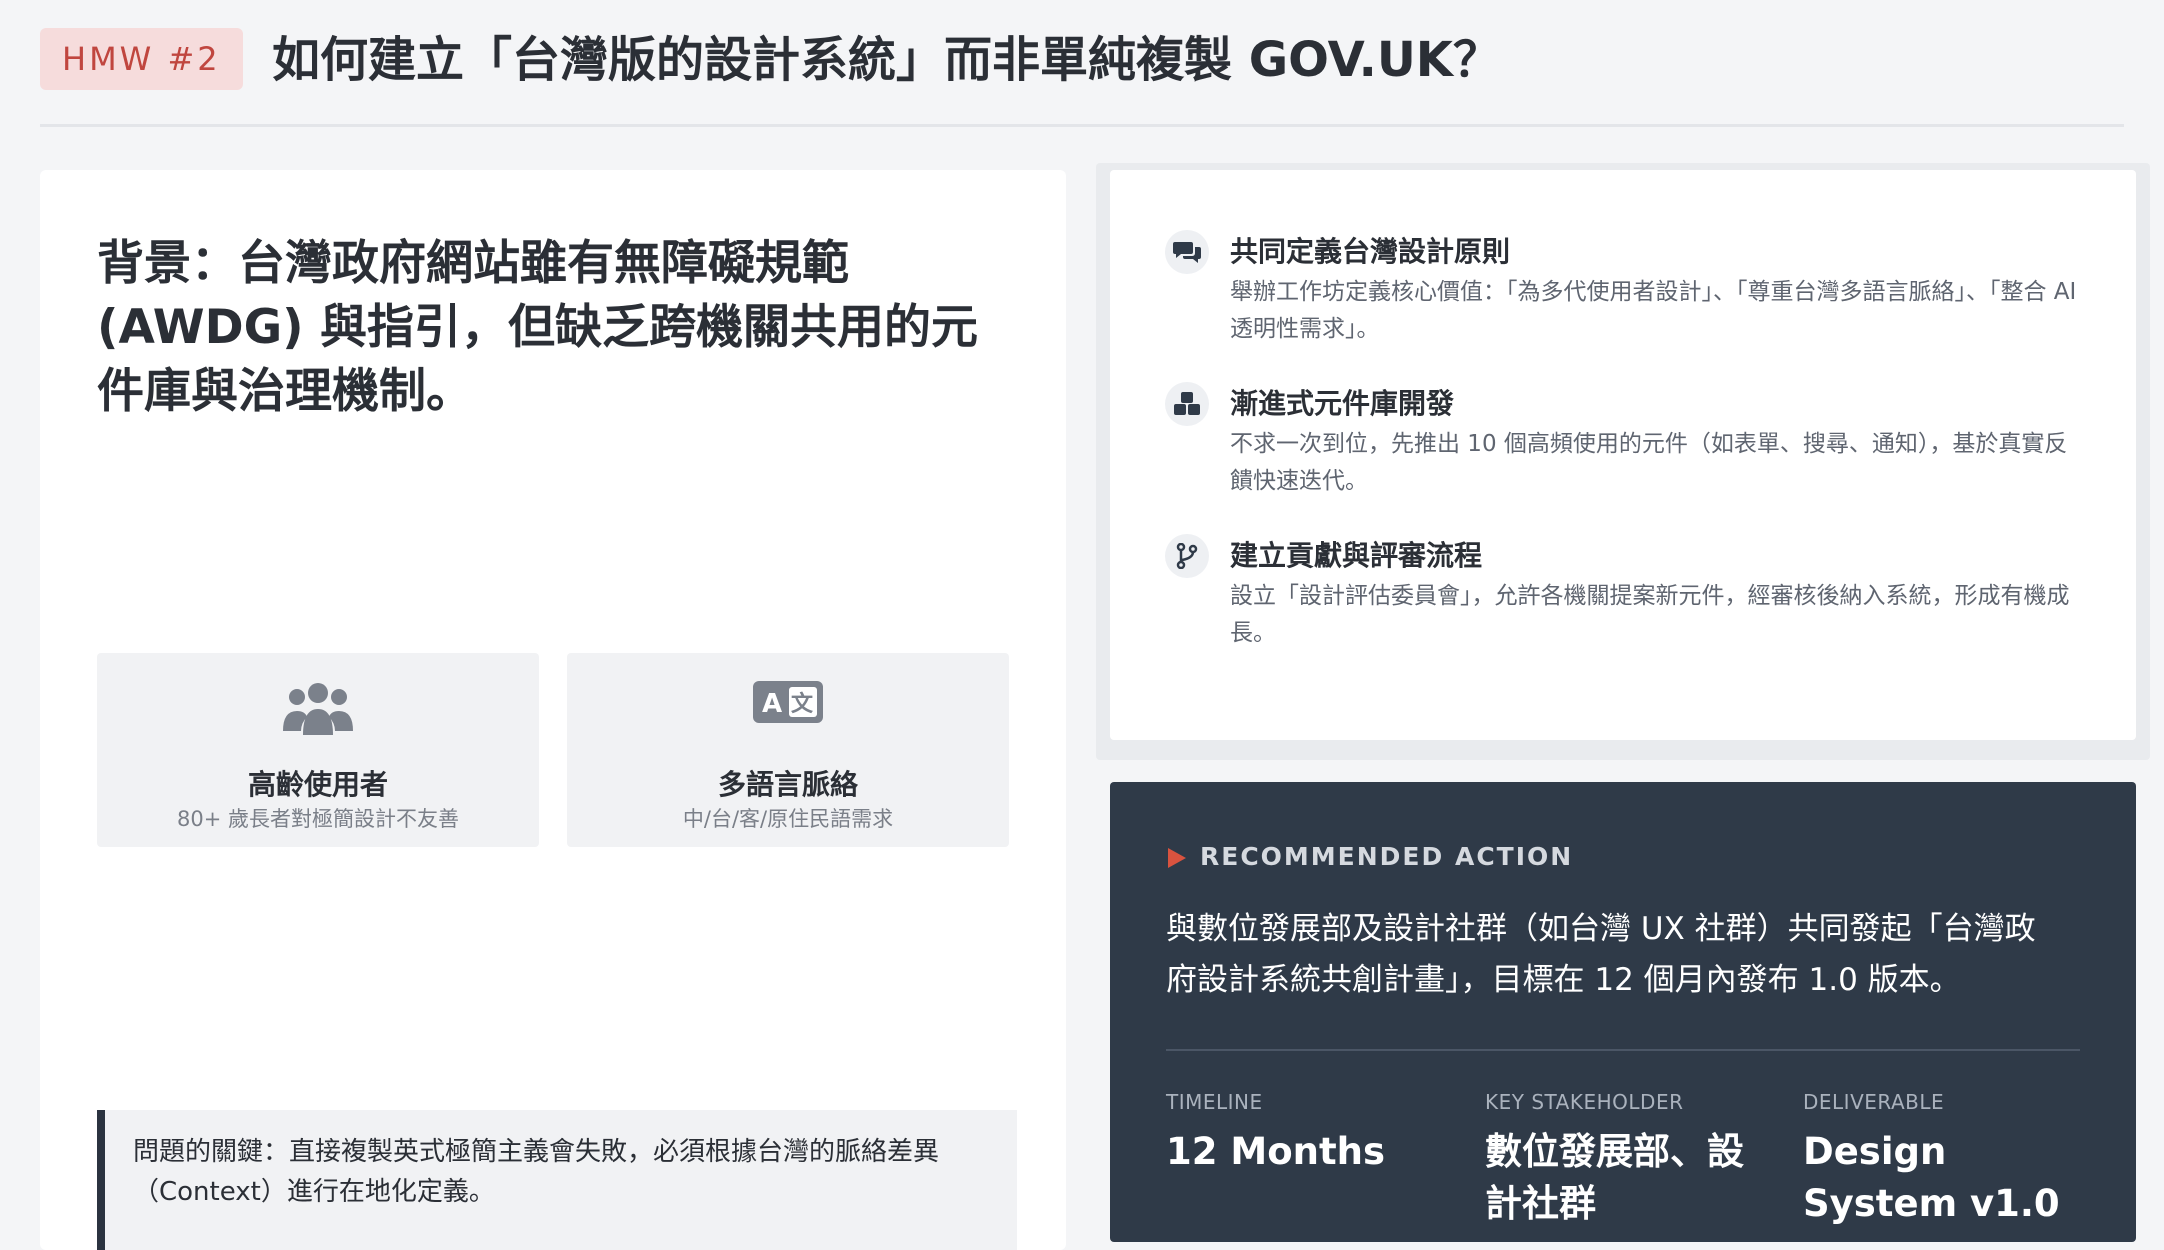  I want to click on kpi-value: 12 Months, so click(1276, 1151).